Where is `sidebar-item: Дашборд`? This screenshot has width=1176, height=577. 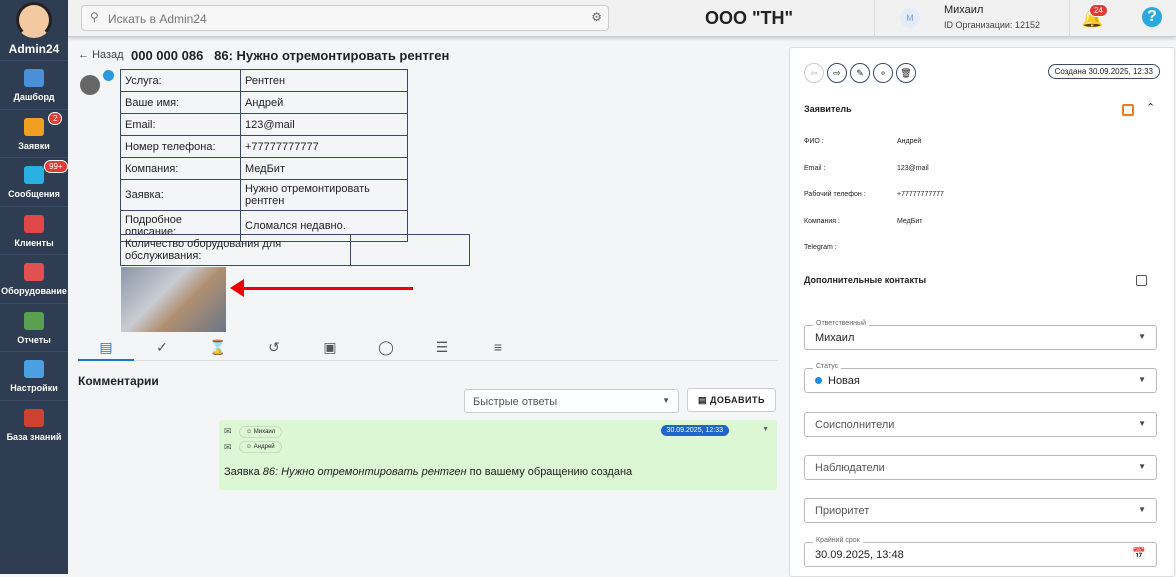
sidebar-item: Дашборд is located at coordinates (34, 84).